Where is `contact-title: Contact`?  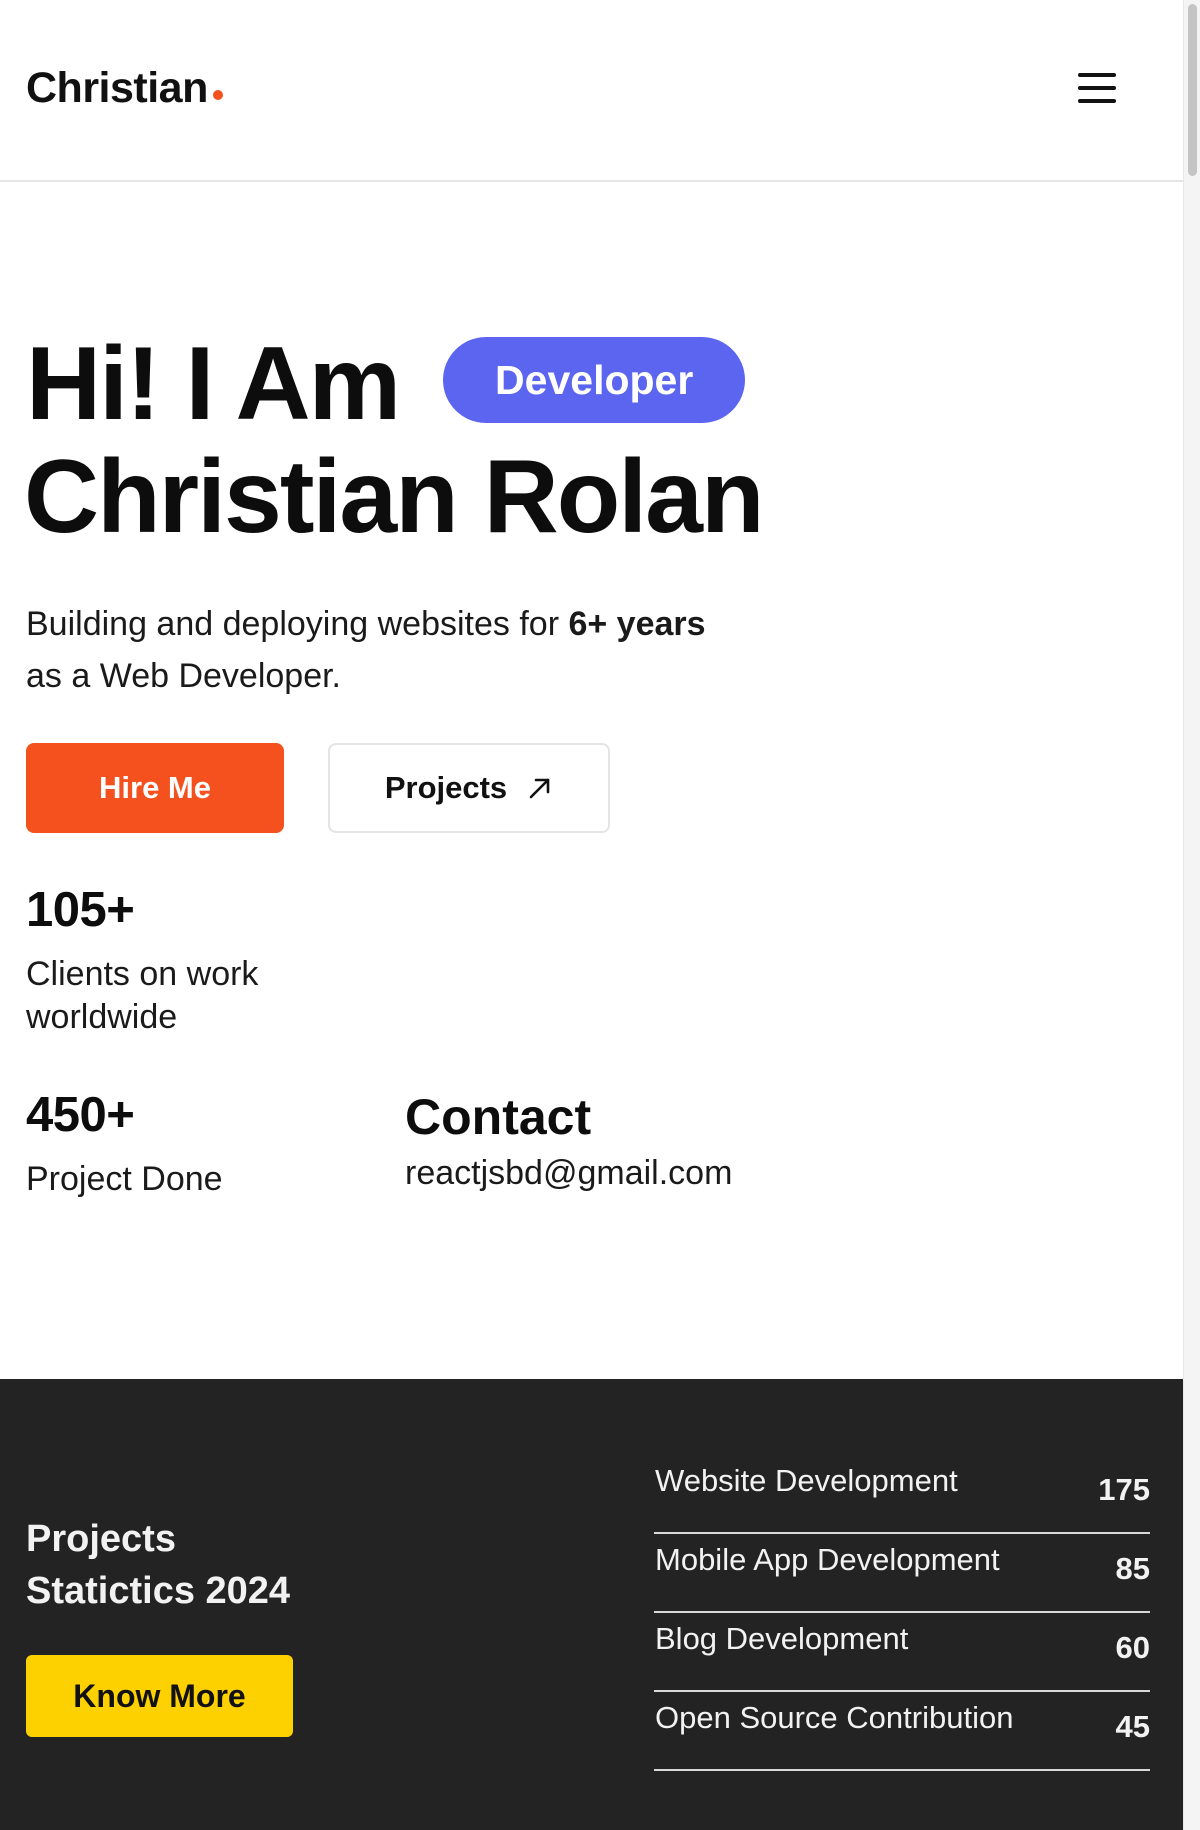 contact-title: Contact is located at coordinates (498, 1117).